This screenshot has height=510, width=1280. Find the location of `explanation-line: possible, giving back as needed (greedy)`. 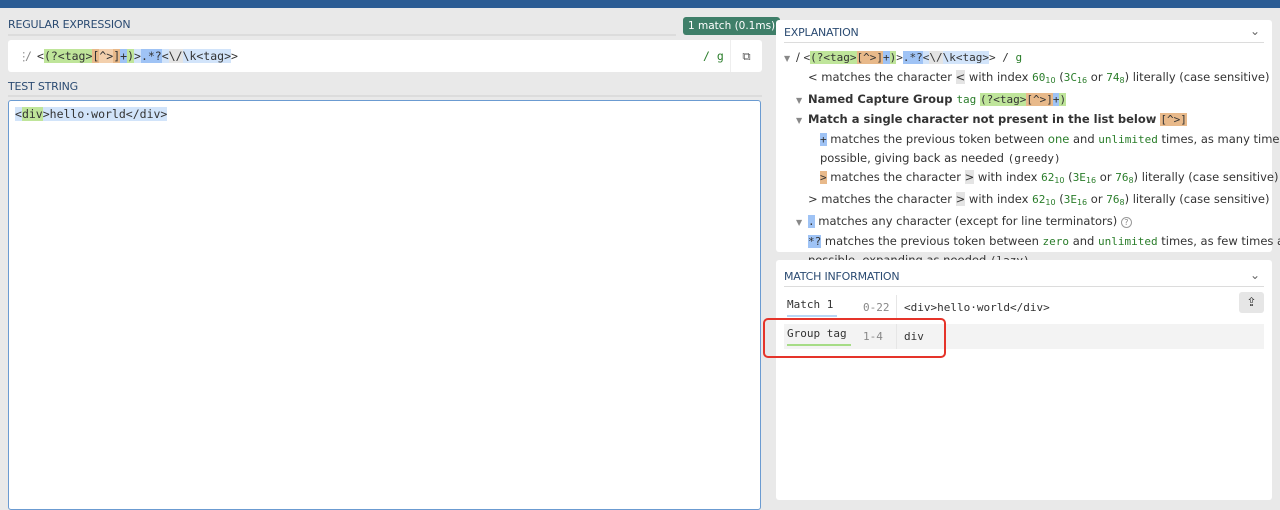

explanation-line: possible, giving back as needed (greedy) is located at coordinates (1024, 158).